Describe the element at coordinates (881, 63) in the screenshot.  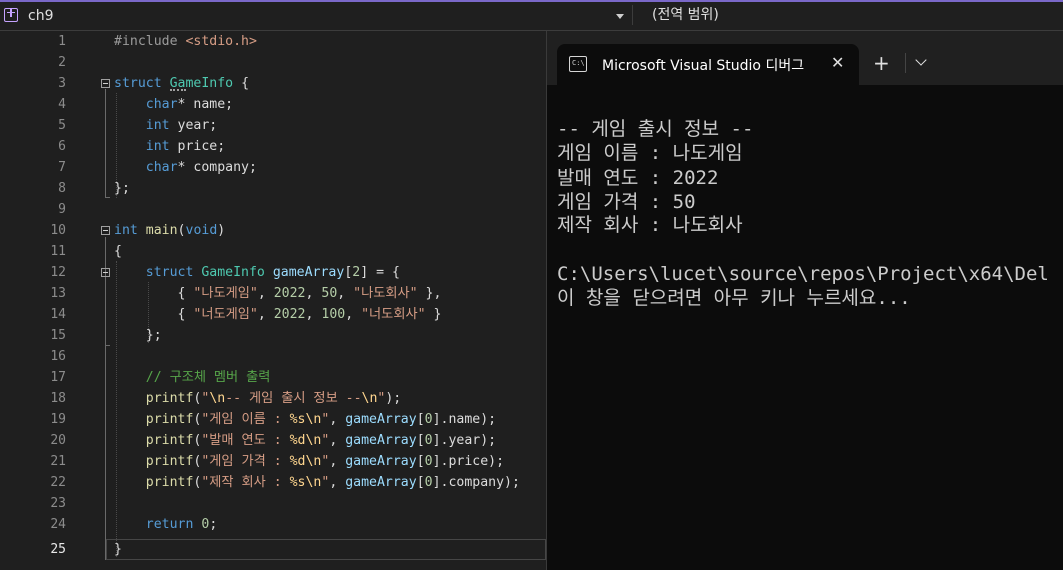
I see `new-tab-icon: +` at that location.